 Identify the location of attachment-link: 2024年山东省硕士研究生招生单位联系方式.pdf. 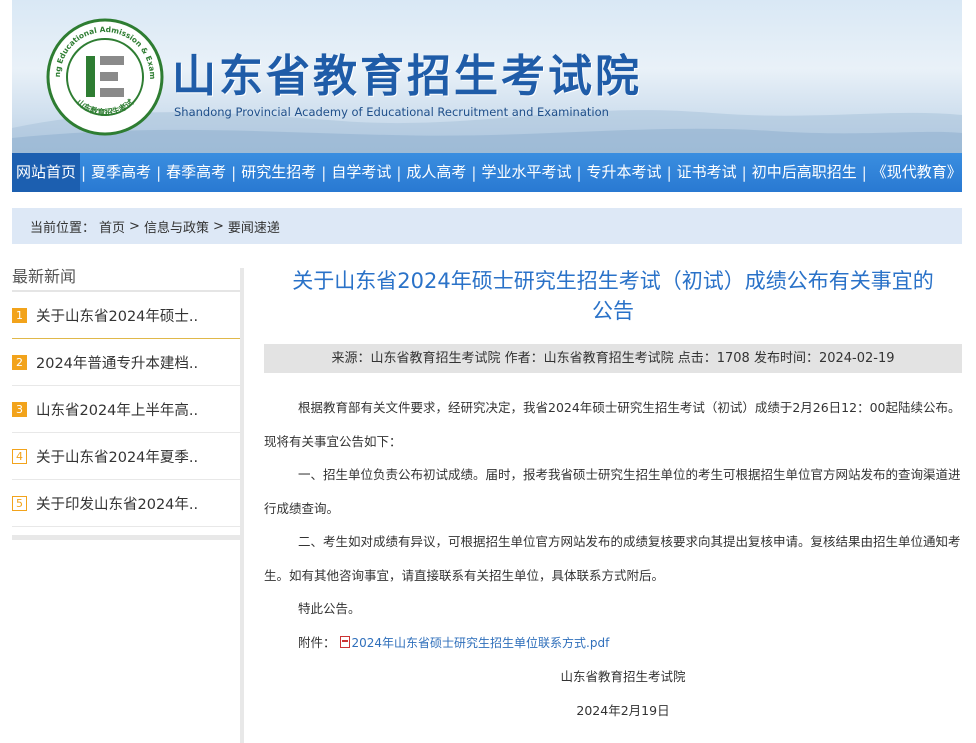
(481, 643).